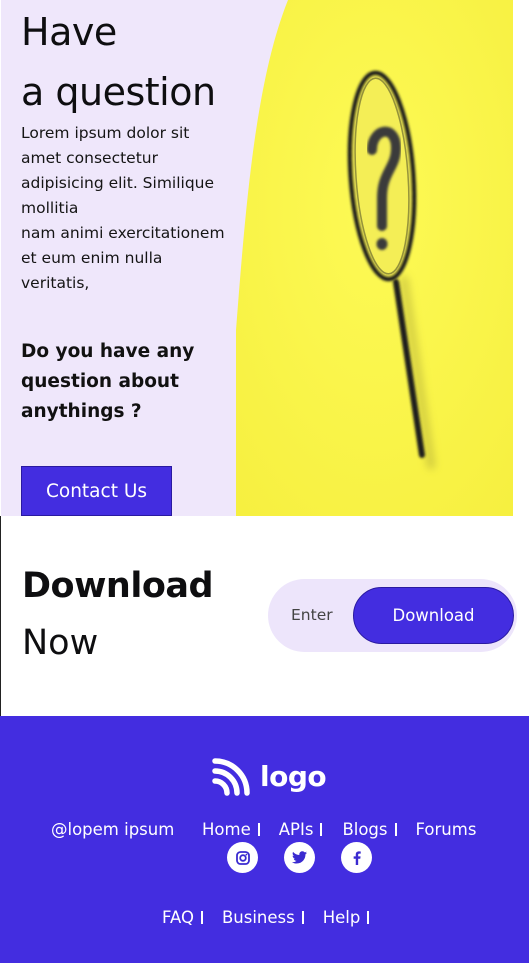 The height and width of the screenshot is (963, 529). I want to click on hero-question-line: anythings ?, so click(81, 411).